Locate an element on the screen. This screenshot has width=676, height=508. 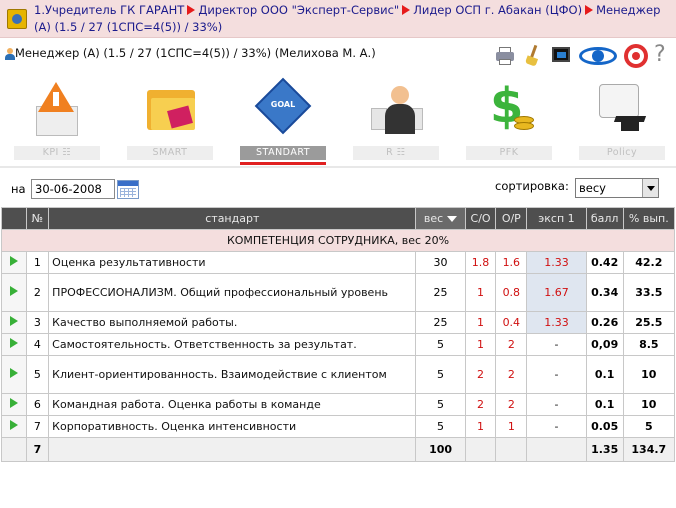
active-tab-underline is located at coordinates (283, 163).